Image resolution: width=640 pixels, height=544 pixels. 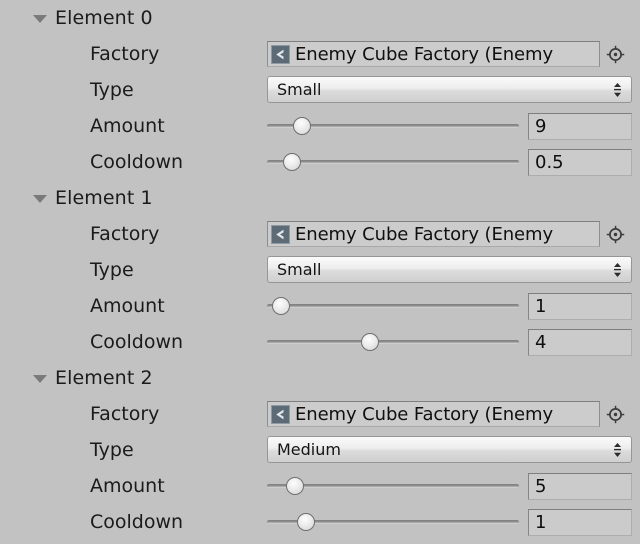 I want to click on amount-number-field: 5, so click(x=580, y=486).